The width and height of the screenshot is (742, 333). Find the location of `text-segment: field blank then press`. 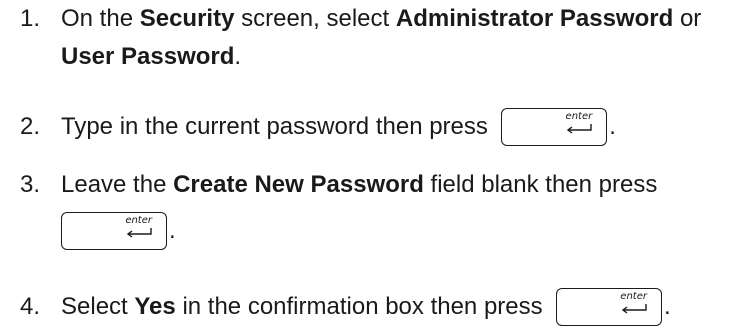

text-segment: field blank then press is located at coordinates (544, 184).